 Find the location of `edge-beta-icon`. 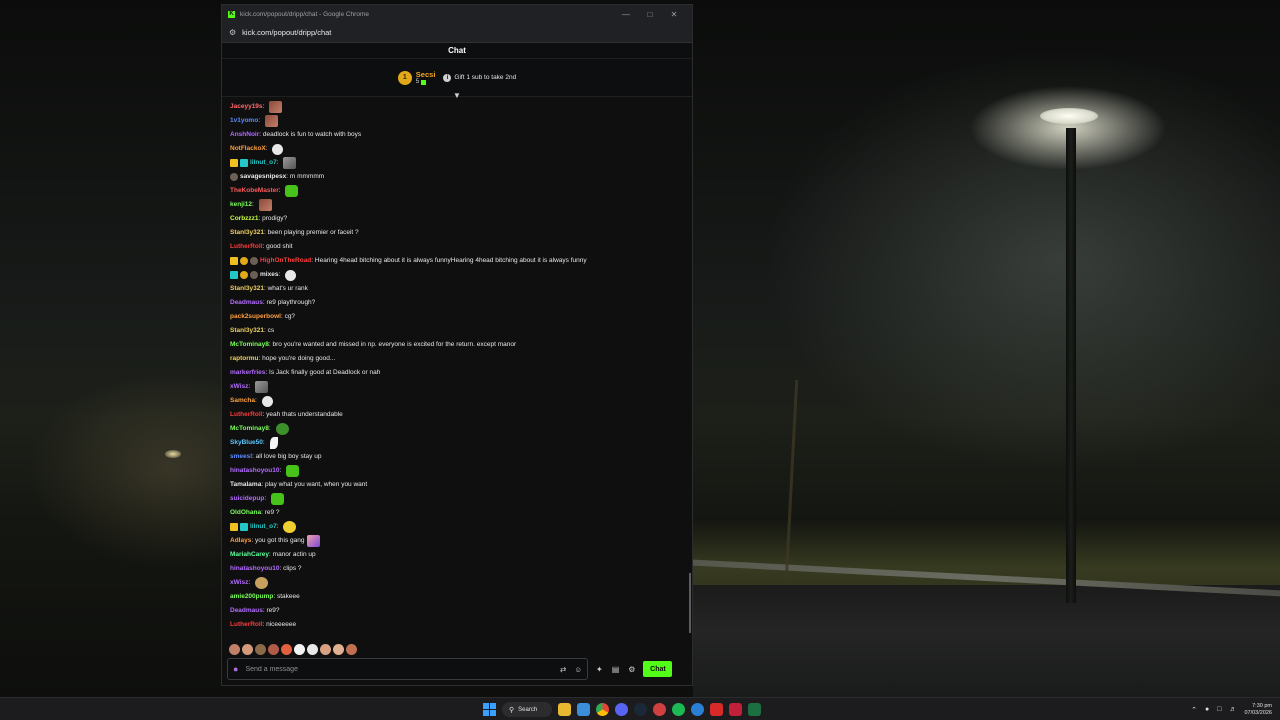

edge-beta-icon is located at coordinates (697, 709).